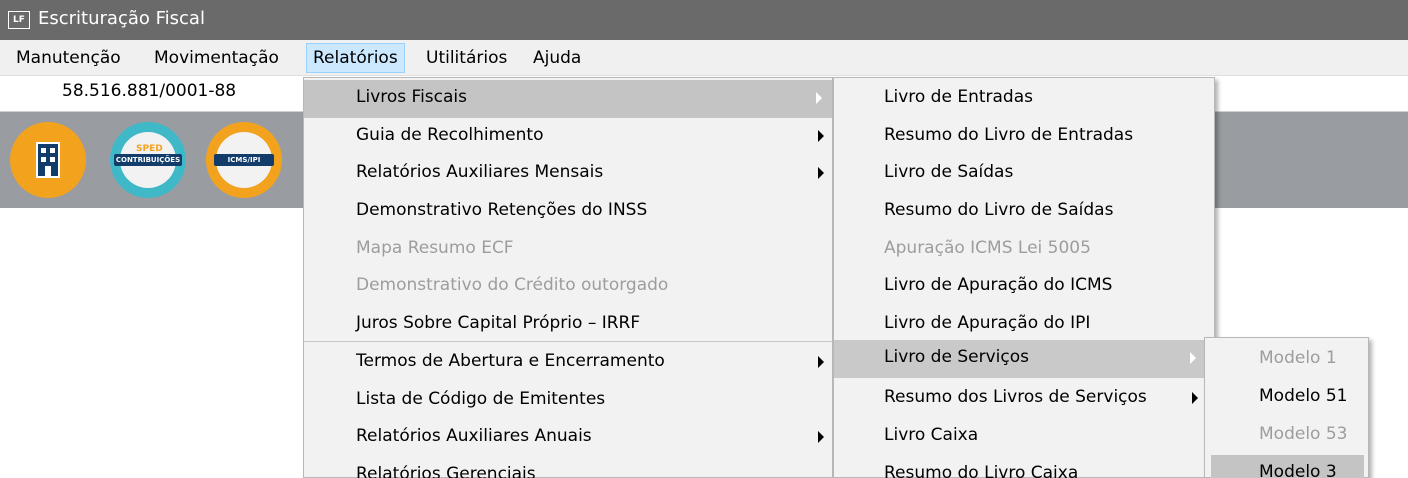 The width and height of the screenshot is (1408, 478). I want to click on sped-contribuicoes-icon: SPED CONTRIBUIÇÕES, so click(148, 160).